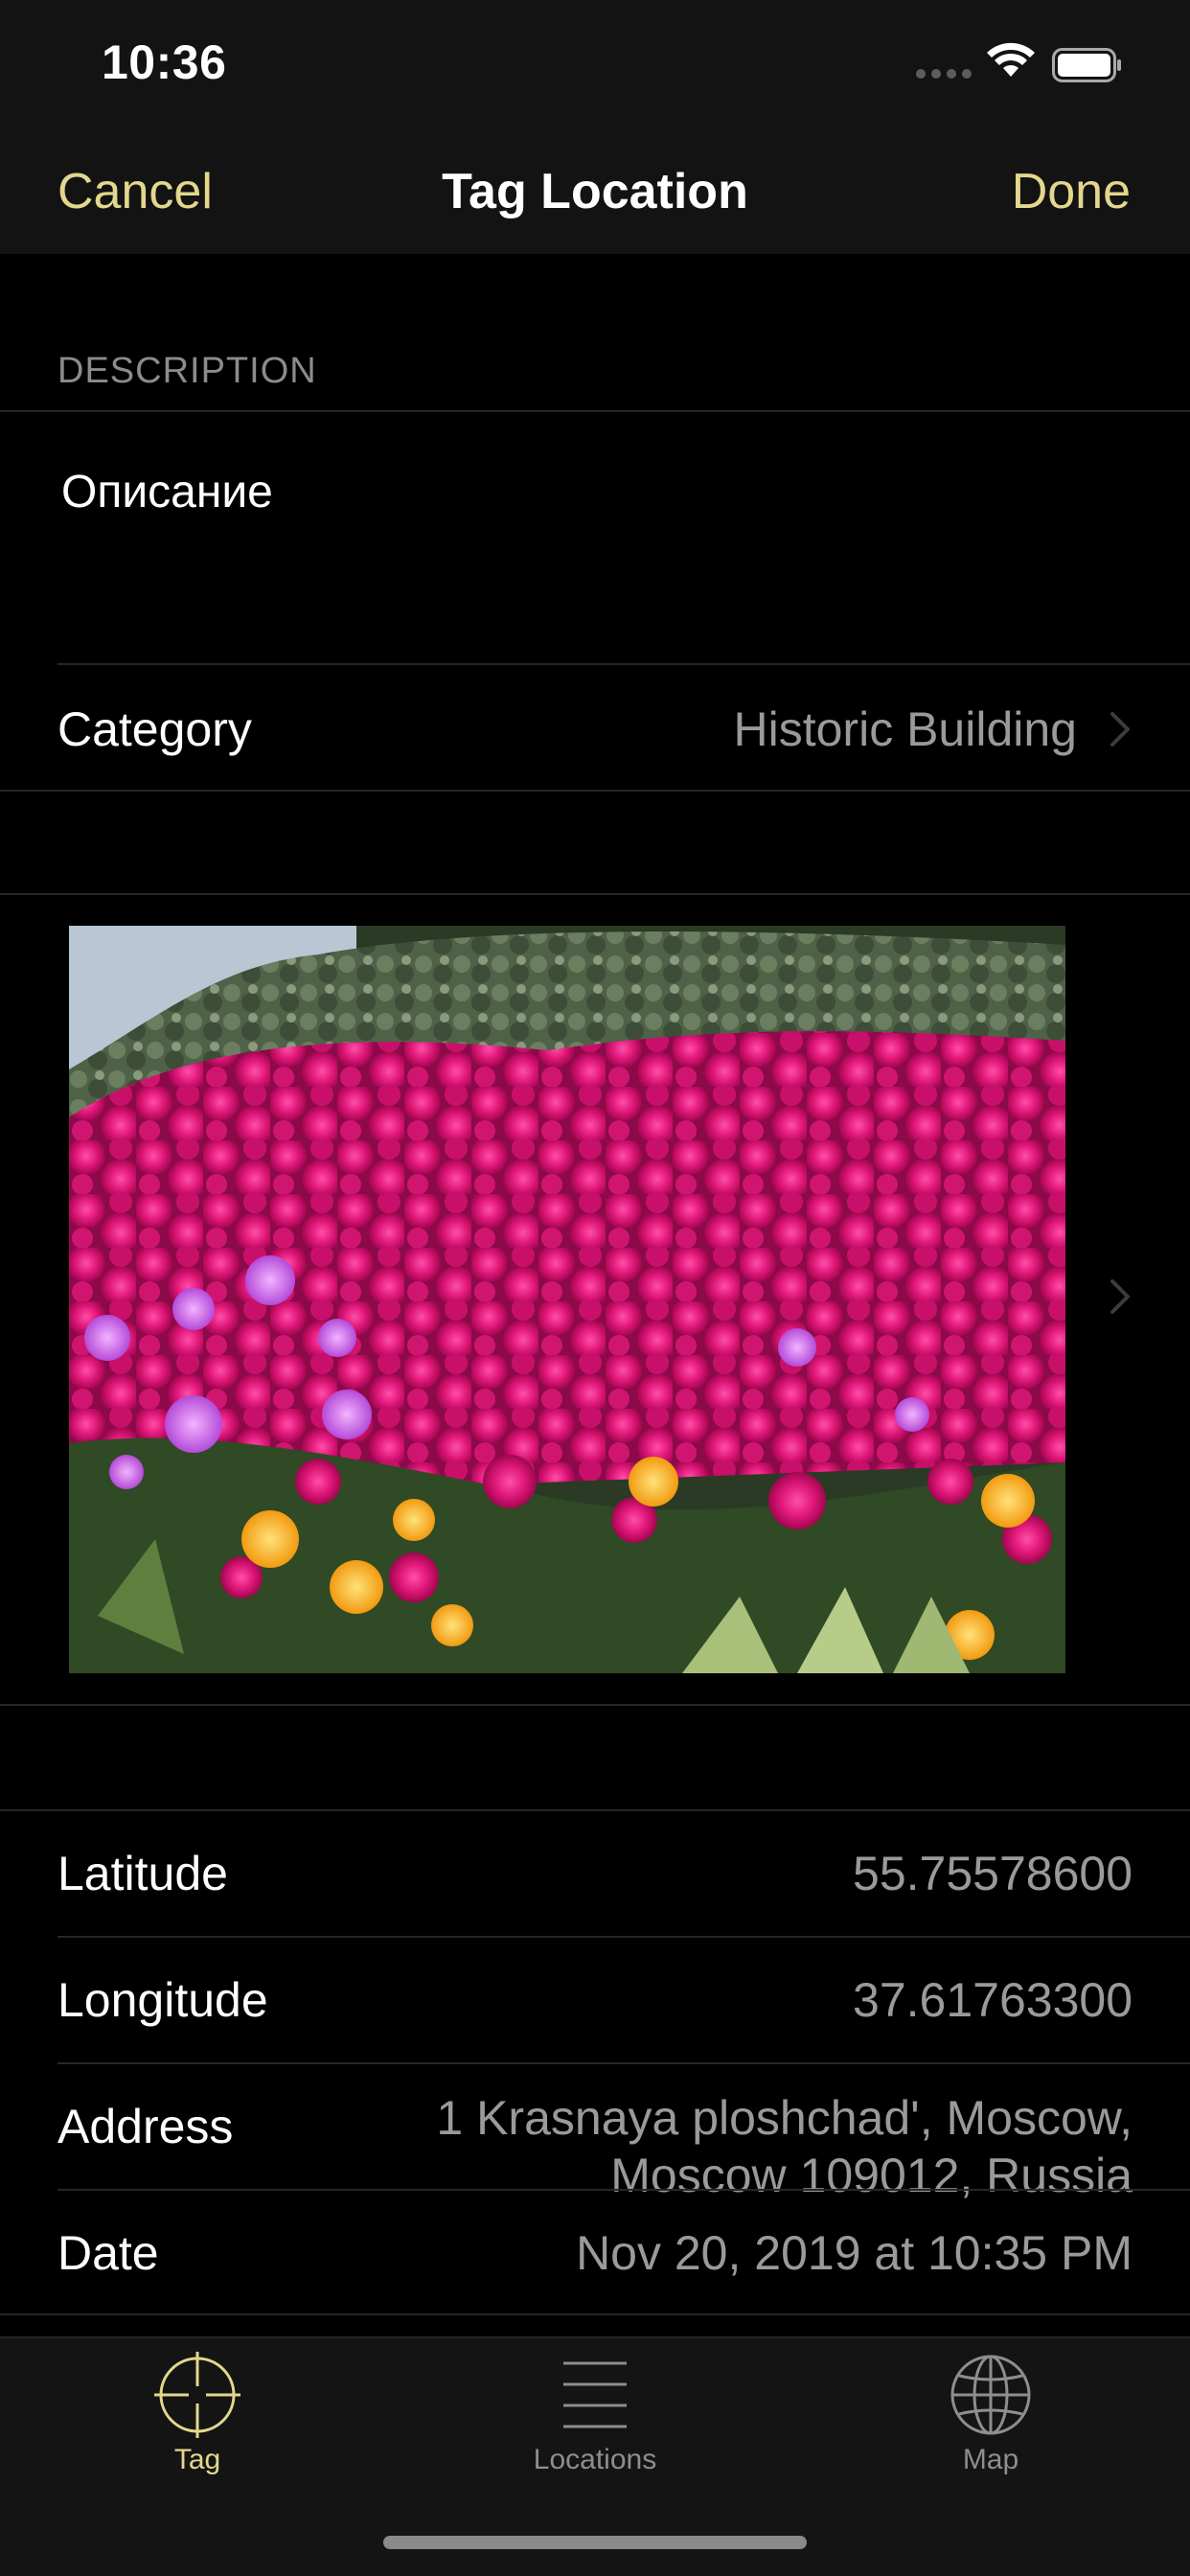  I want to click on tab-tag-label: Tag, so click(197, 2459).